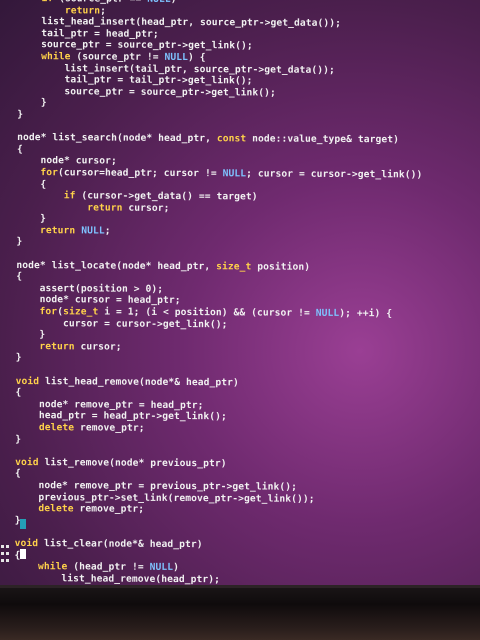 The width and height of the screenshot is (480, 640). What do you see at coordinates (240, 612) in the screenshot?
I see `monitor-bezel` at bounding box center [240, 612].